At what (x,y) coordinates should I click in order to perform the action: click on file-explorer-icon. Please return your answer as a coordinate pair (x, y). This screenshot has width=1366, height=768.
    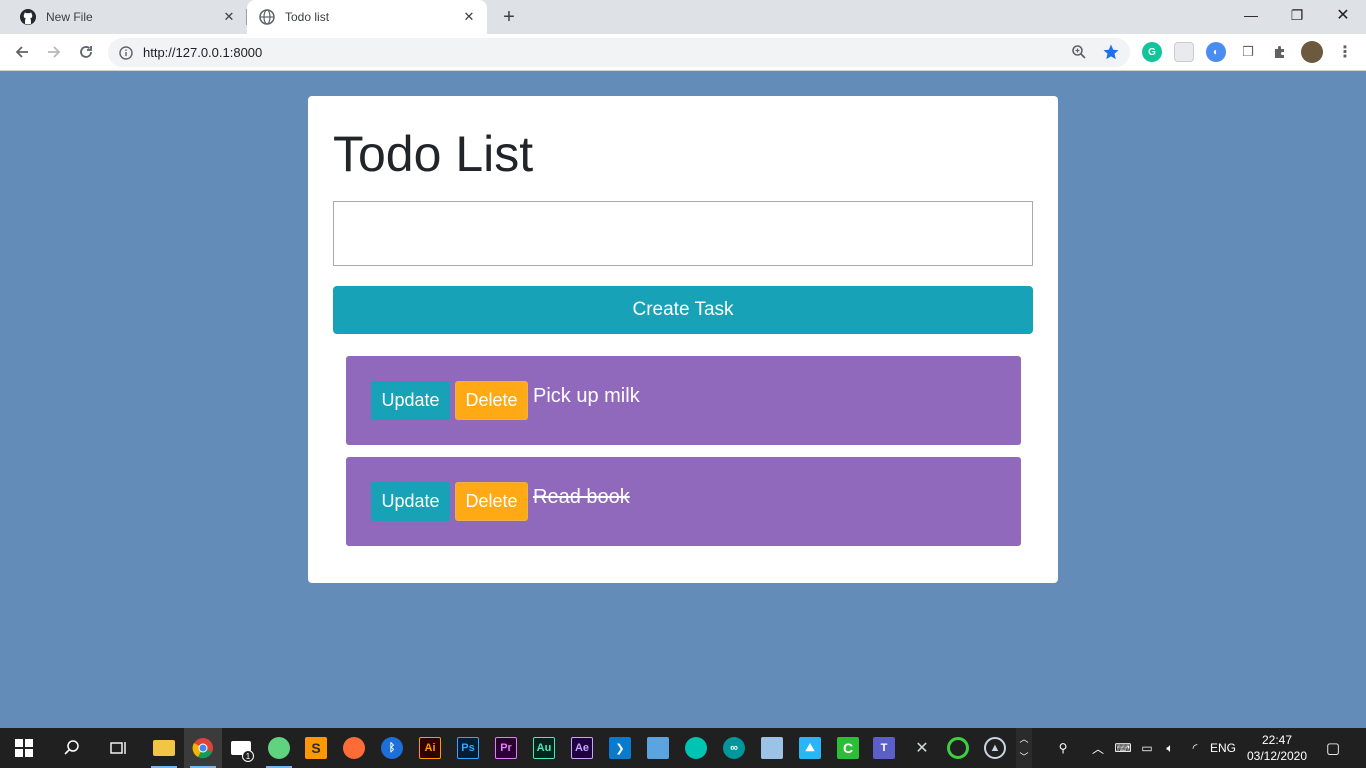
    Looking at the image, I should click on (164, 748).